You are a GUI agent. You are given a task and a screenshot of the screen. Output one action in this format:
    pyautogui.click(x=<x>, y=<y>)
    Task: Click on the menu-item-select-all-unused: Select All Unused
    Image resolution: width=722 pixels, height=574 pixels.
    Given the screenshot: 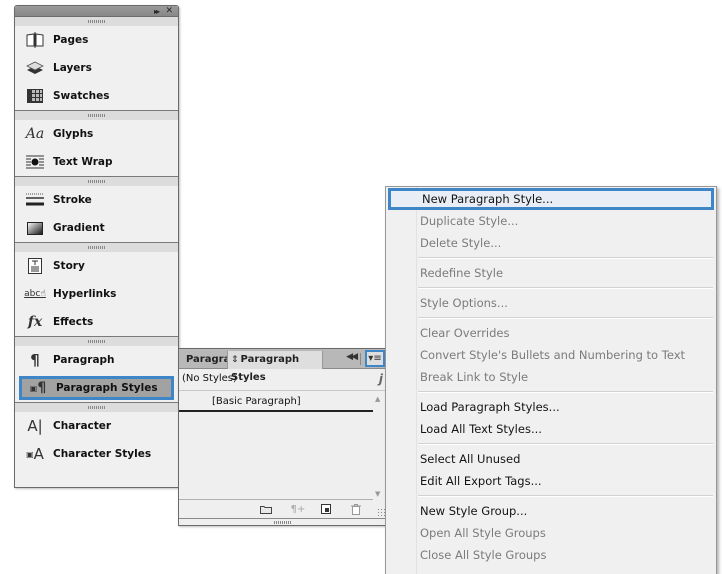 What is the action you would take?
    pyautogui.click(x=551, y=459)
    